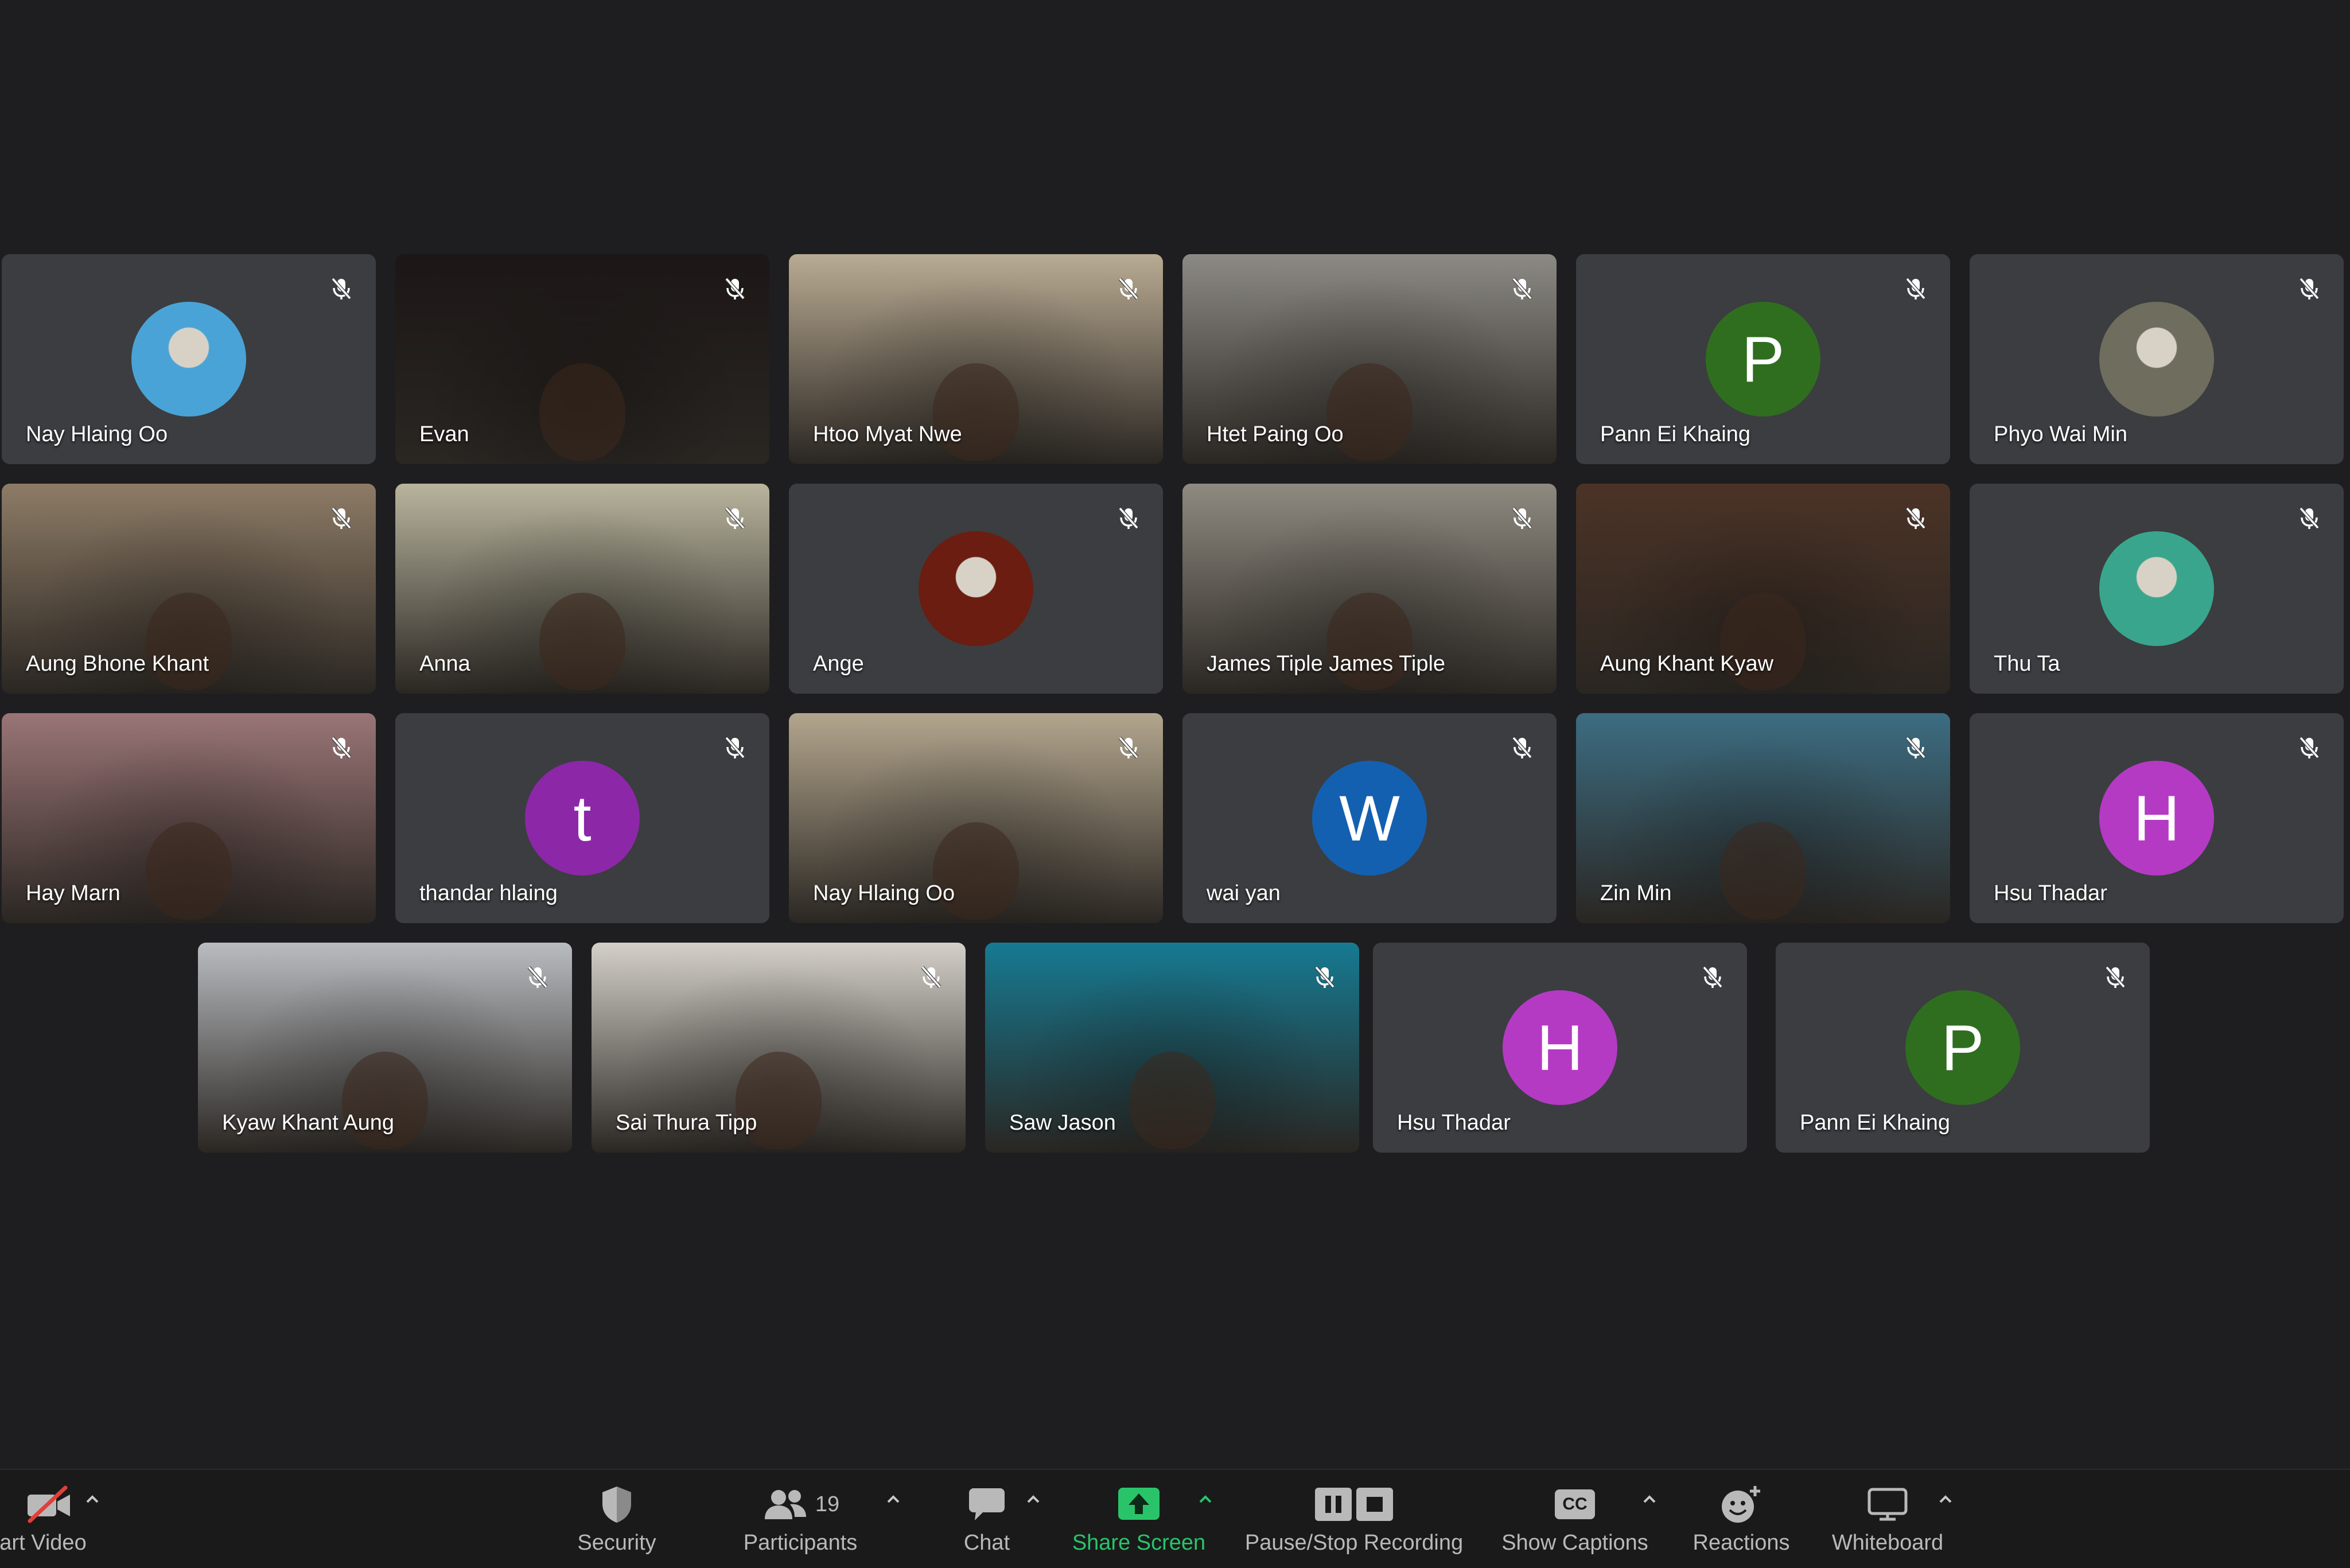  I want to click on participant-name: Aung Bhone Khant, so click(117, 664).